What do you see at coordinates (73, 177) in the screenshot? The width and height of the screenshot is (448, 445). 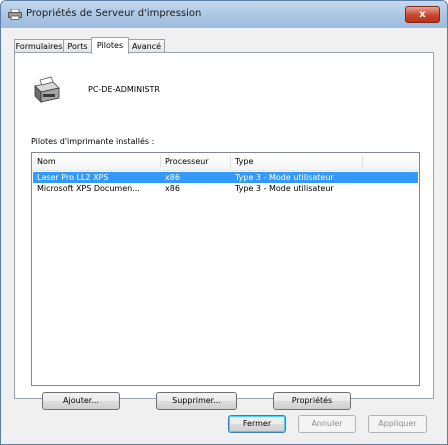 I see `driver-name: Laser Pro LL2 XPS` at bounding box center [73, 177].